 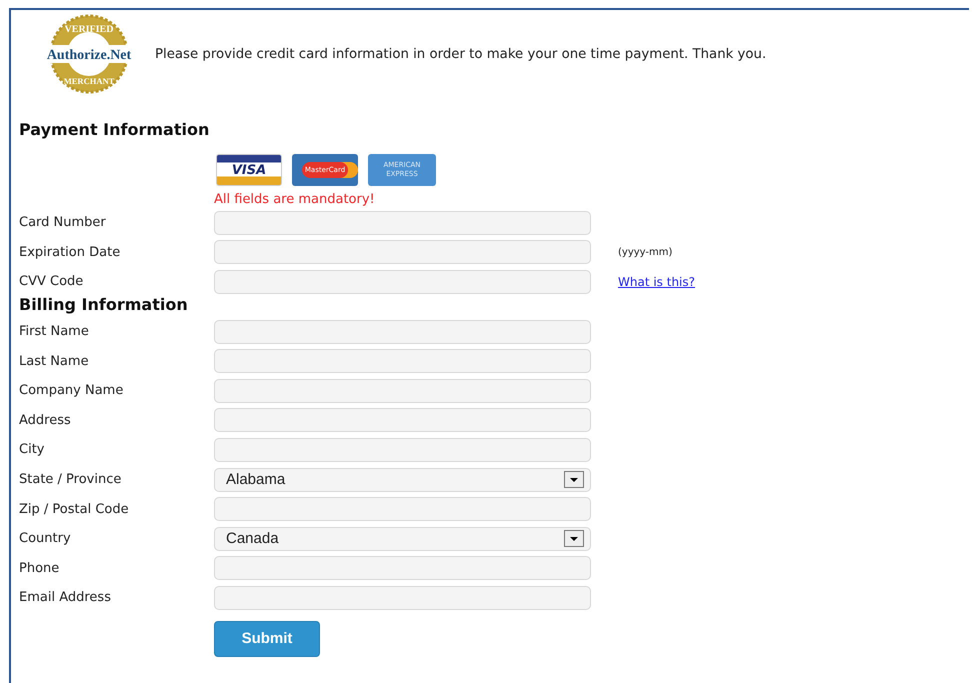 What do you see at coordinates (249, 170) in the screenshot?
I see `card-brand-text: VISA` at bounding box center [249, 170].